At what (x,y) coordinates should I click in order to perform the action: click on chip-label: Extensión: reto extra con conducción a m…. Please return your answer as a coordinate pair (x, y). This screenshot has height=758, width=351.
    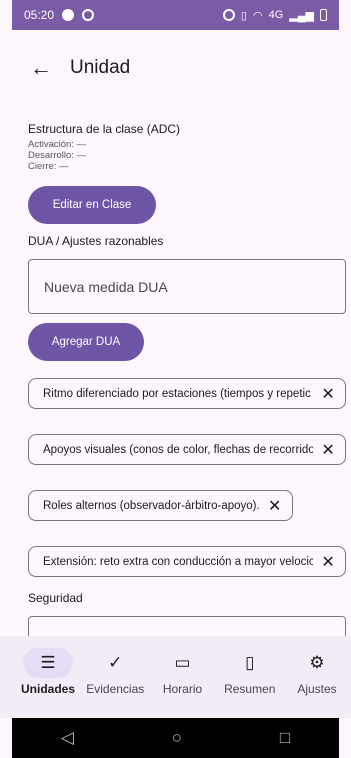
    Looking at the image, I should click on (178, 561).